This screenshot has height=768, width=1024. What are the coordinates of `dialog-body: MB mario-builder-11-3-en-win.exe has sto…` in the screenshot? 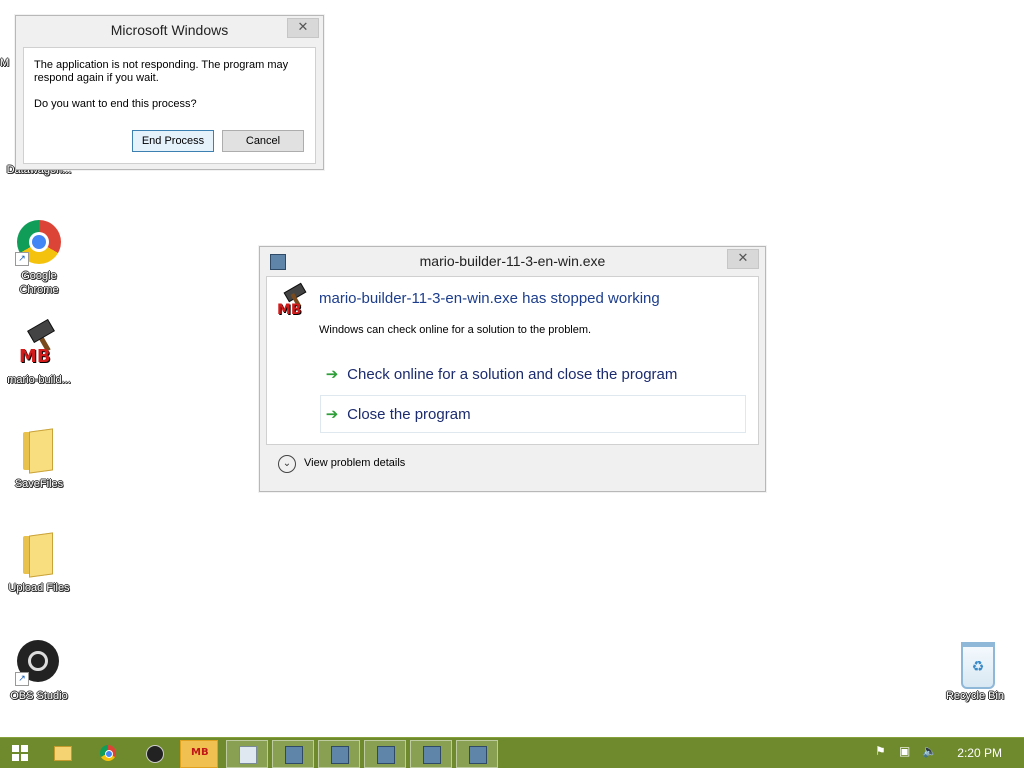 It's located at (512, 360).